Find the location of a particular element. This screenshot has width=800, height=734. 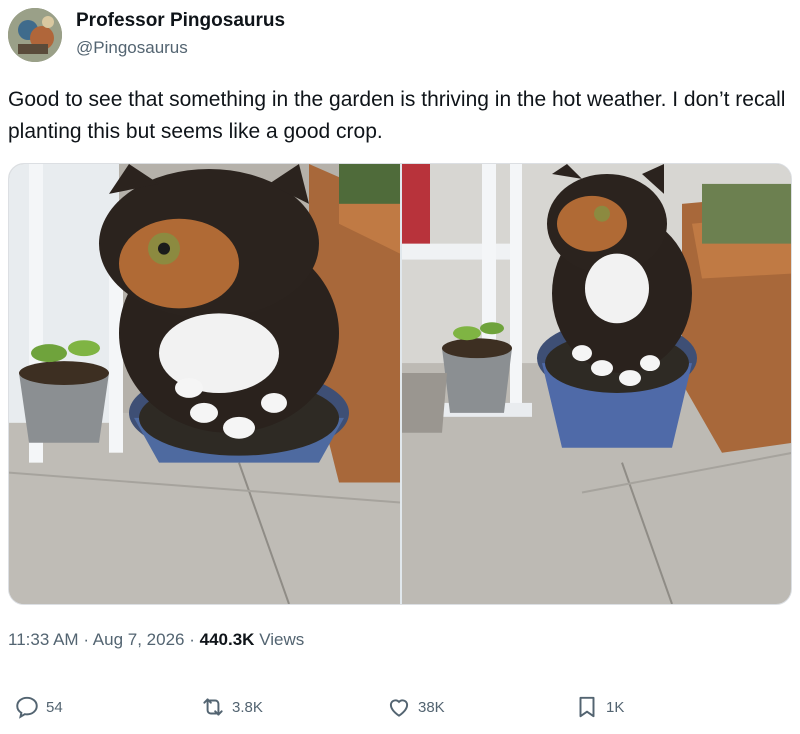

tweet-date: Aug 7, 2026 is located at coordinates (139, 639).